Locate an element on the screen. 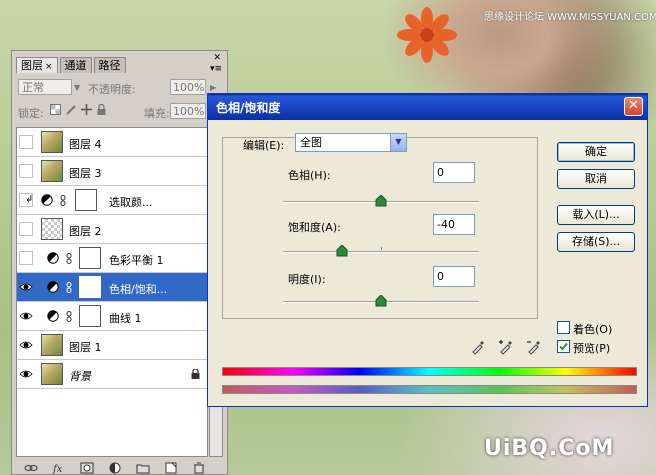 Image resolution: width=656 pixels, height=475 pixels. hue-slider-handle is located at coordinates (381, 201).